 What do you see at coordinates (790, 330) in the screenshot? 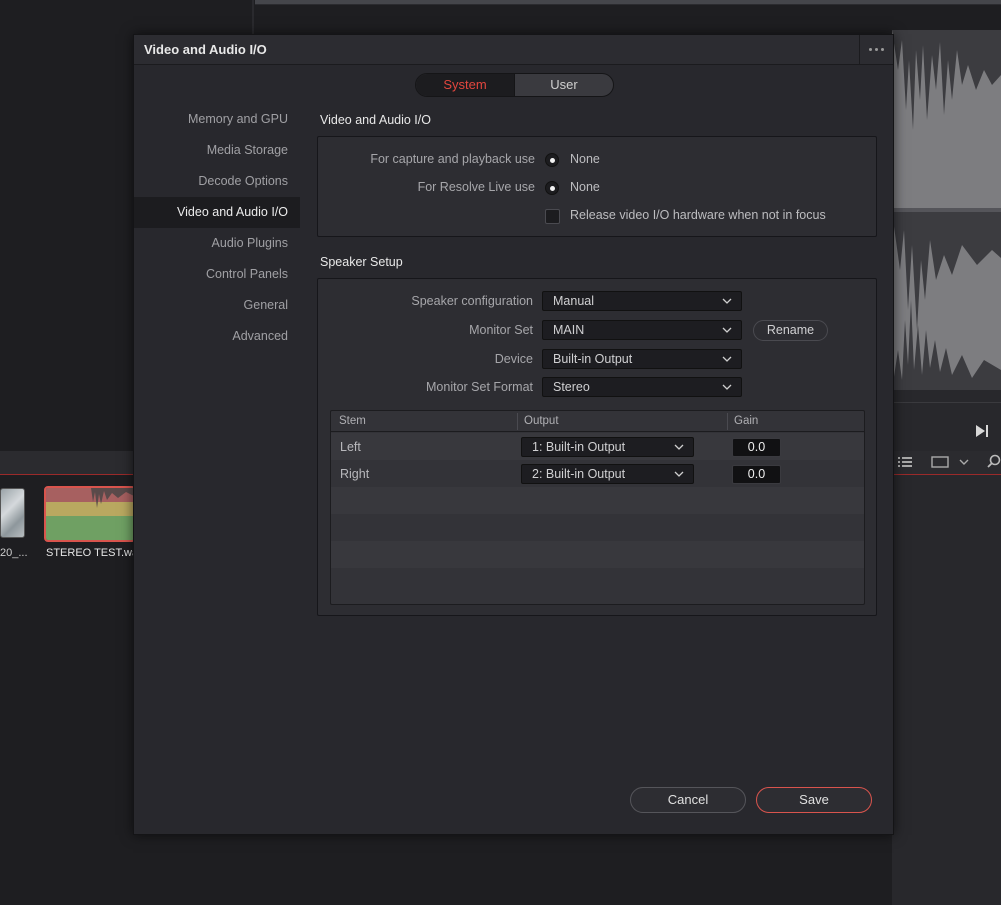
I see `rename-button: Rename` at bounding box center [790, 330].